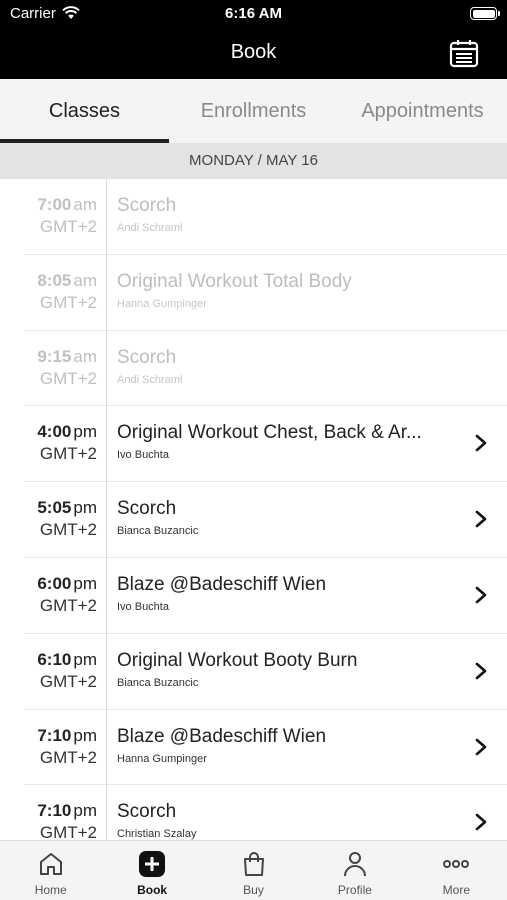  I want to click on class-row: 5:05 pm GMT+2 Scorch Bianca Buzancic, so click(265, 520).